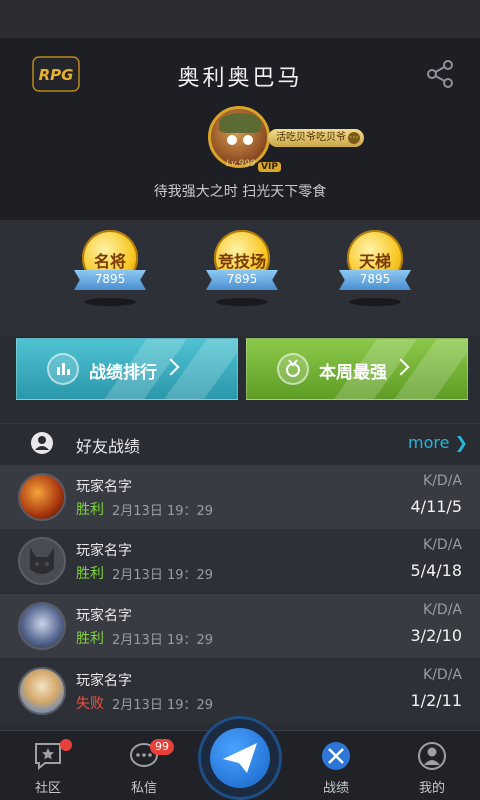  Describe the element at coordinates (162, 747) in the screenshot. I see `unread-count-badge: 99` at that location.